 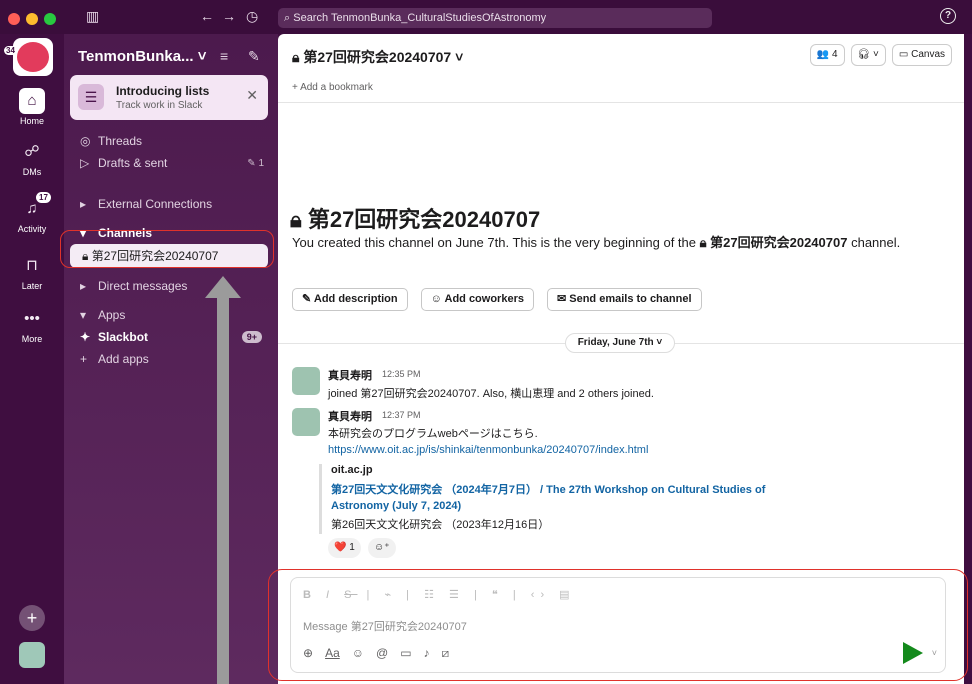 What do you see at coordinates (864, 54) in the screenshot?
I see `headphones-icon: 🎧︎` at bounding box center [864, 54].